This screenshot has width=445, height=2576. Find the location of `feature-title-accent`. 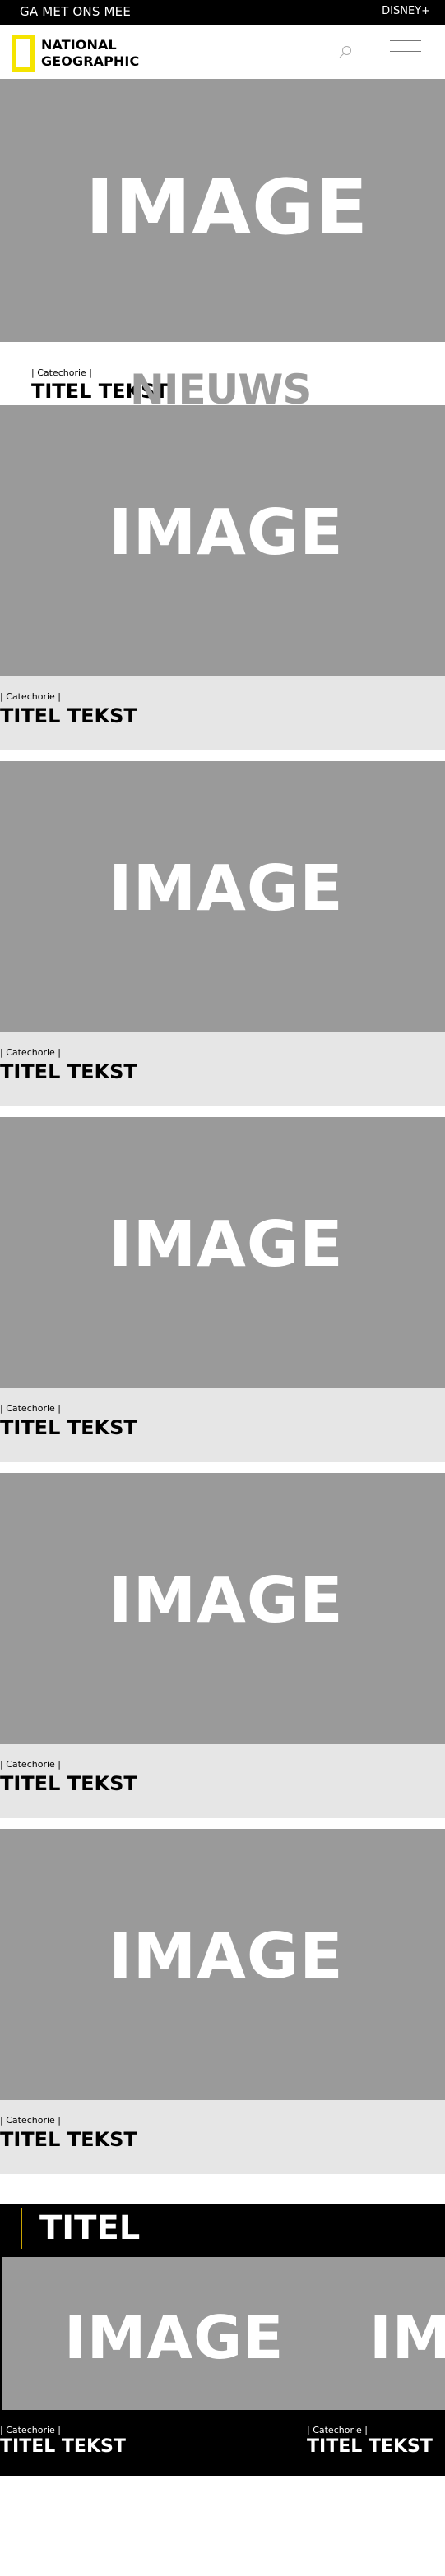

feature-title-accent is located at coordinates (21, 2228).